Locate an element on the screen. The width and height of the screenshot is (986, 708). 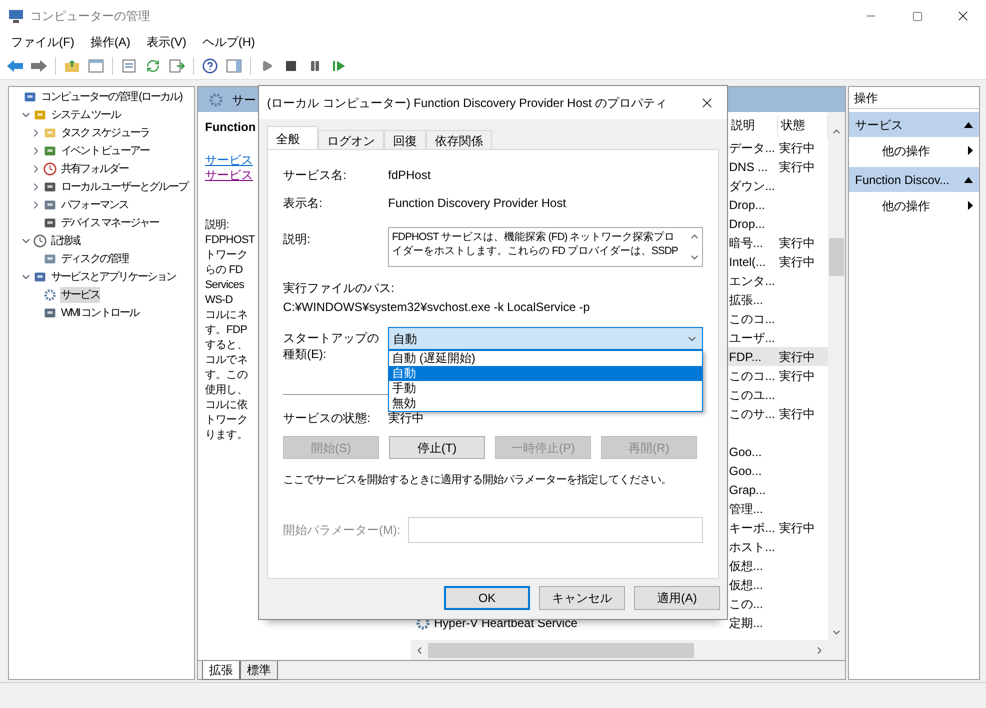
tree-item: 記憶域 is located at coordinates (65, 241).